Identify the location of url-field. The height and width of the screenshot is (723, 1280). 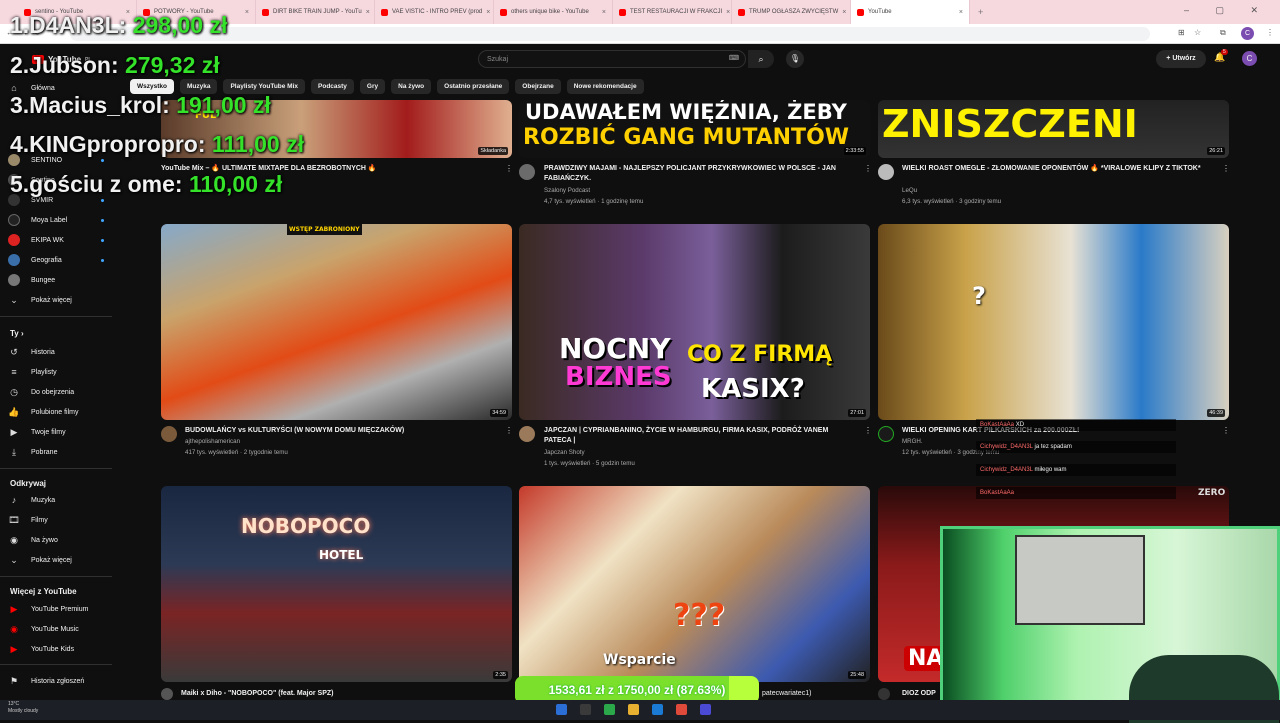
(610, 34).